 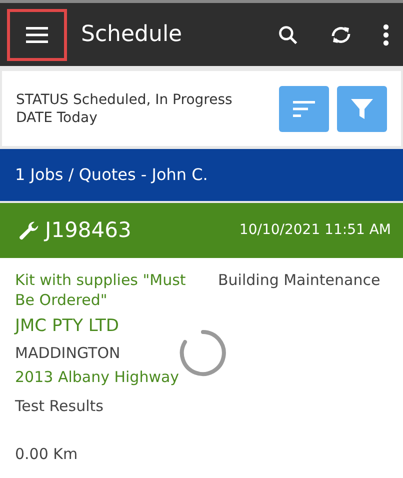 I want to click on screen-title: Schedule, so click(x=132, y=35).